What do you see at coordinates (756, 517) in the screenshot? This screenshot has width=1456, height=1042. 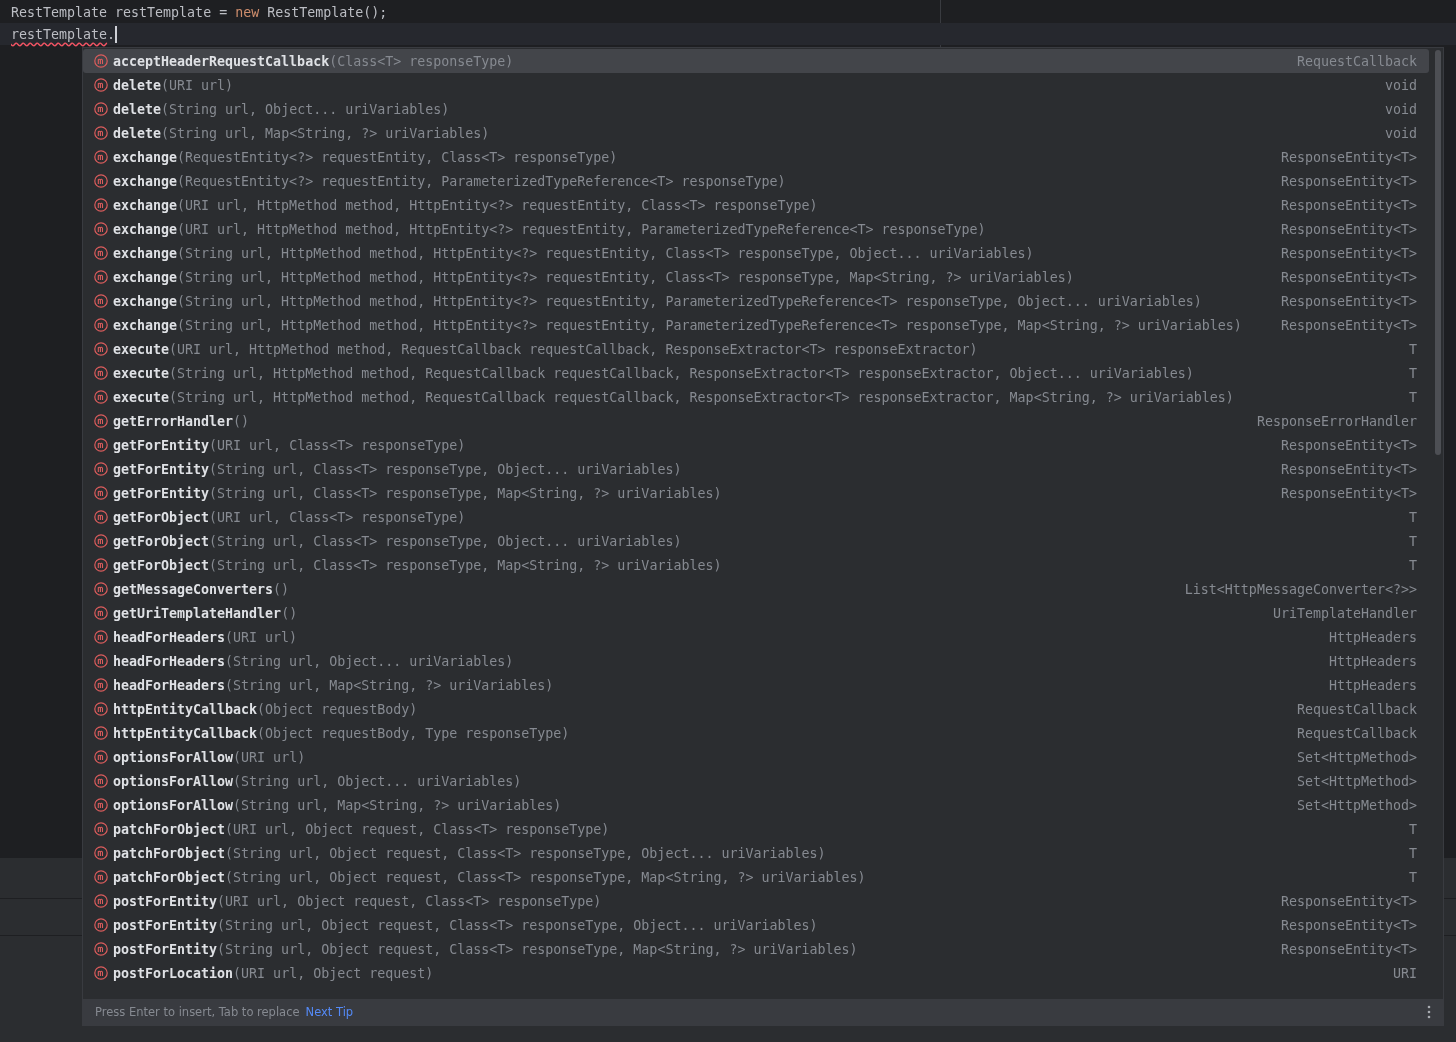 I see `completion-item: getForObject(URI url, Class<T> responseType) T` at bounding box center [756, 517].